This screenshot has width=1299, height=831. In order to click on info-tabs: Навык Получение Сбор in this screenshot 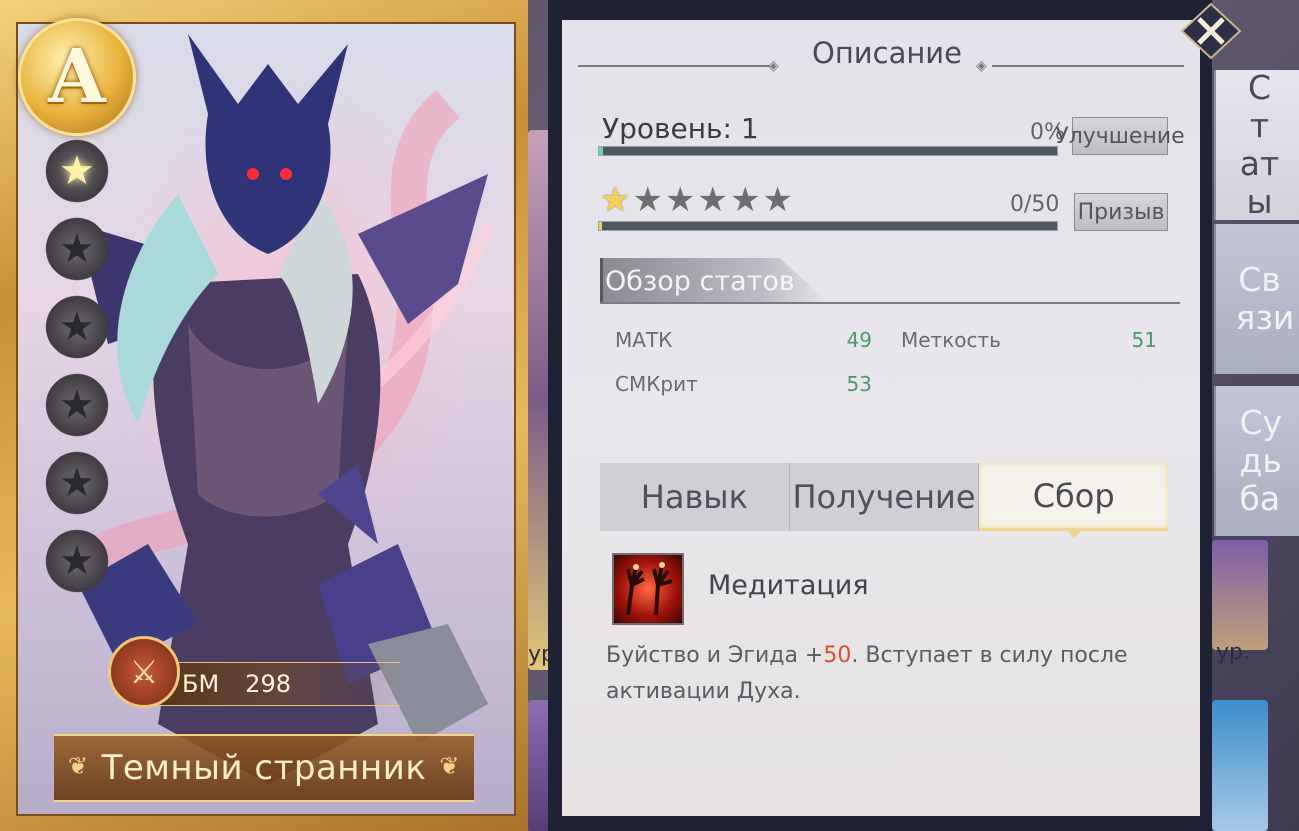, I will do `click(884, 500)`.